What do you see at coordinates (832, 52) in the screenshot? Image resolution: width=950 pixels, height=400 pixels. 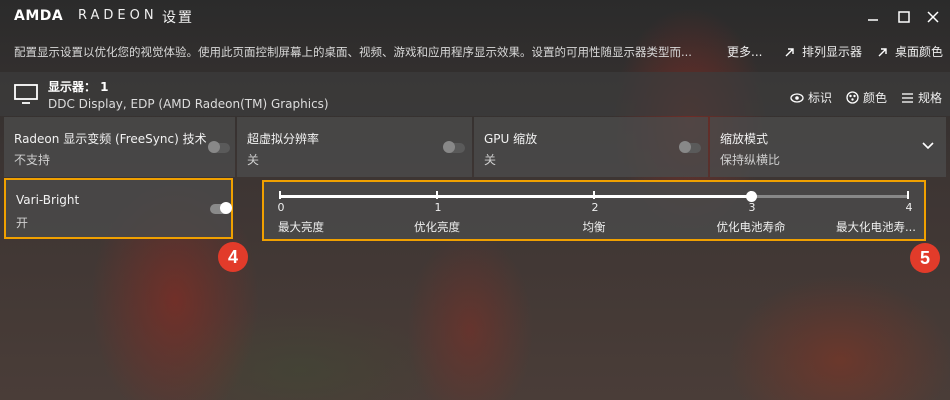 I see `arrange-displays-label: 排列显示器` at bounding box center [832, 52].